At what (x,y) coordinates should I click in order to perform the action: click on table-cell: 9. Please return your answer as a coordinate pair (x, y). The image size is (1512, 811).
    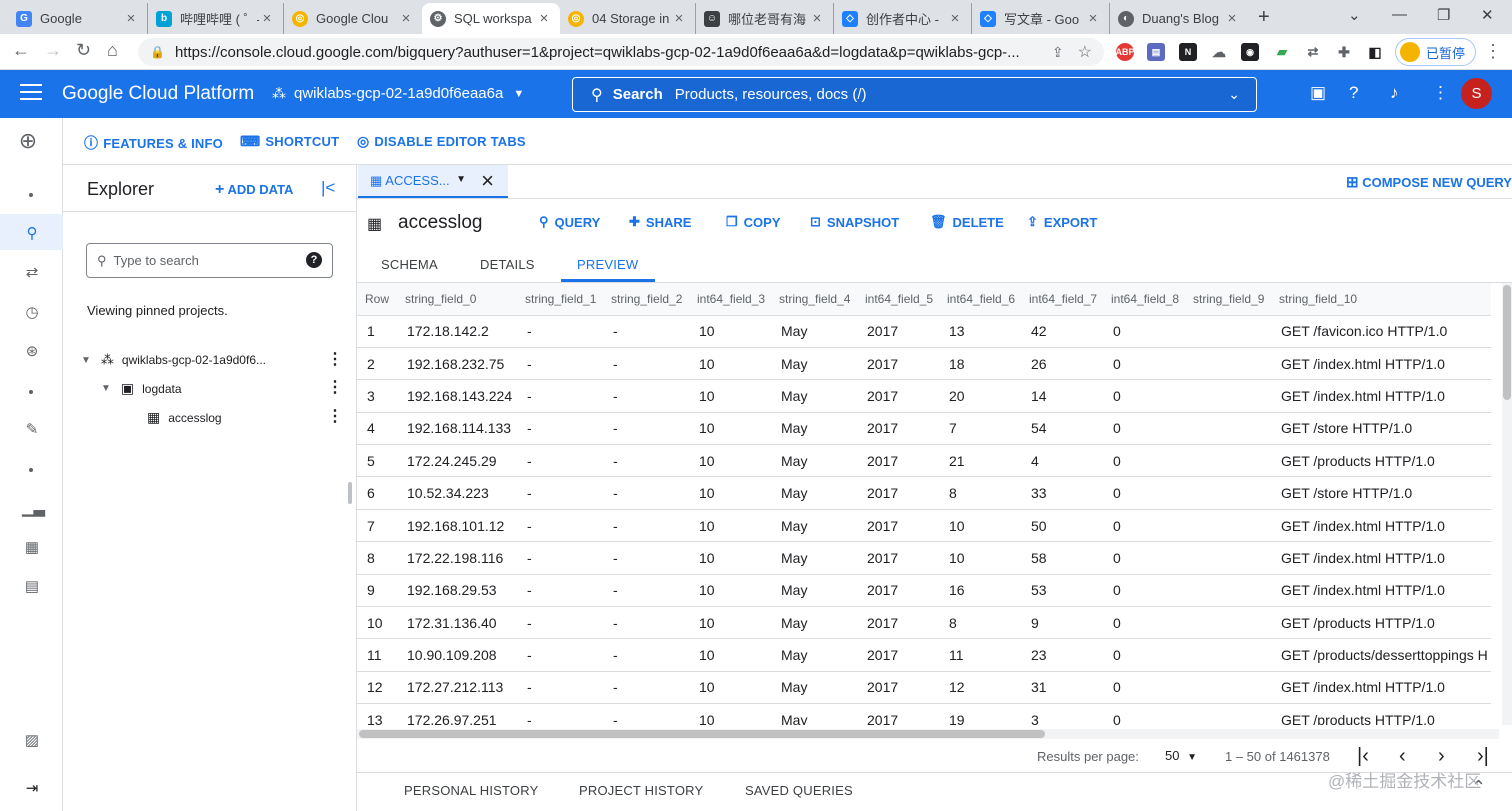
    Looking at the image, I should click on (377, 591).